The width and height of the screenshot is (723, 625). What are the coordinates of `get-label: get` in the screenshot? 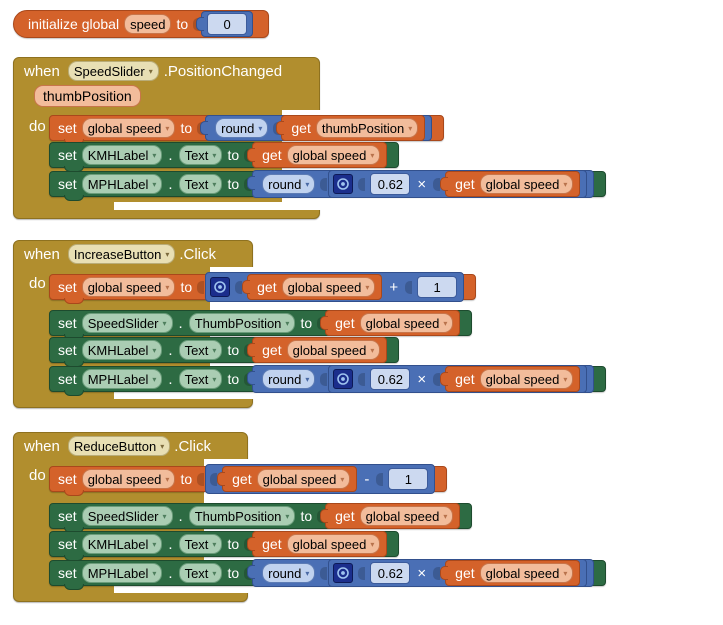 It's located at (242, 479).